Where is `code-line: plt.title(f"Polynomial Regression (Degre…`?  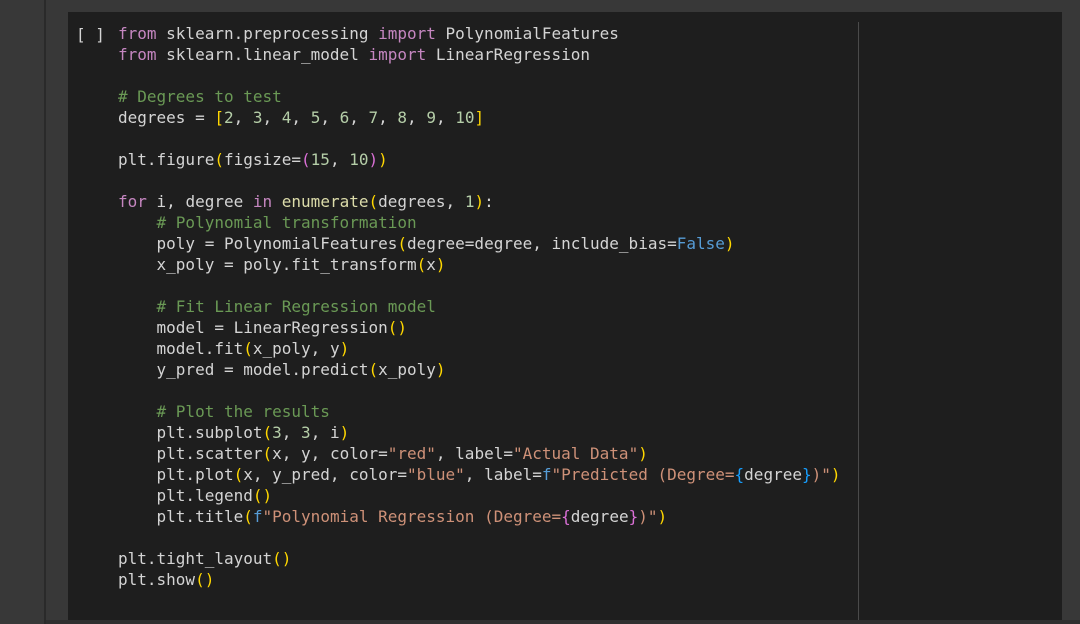
code-line: plt.title(f"Polynomial Regression (Degre… is located at coordinates (488, 516).